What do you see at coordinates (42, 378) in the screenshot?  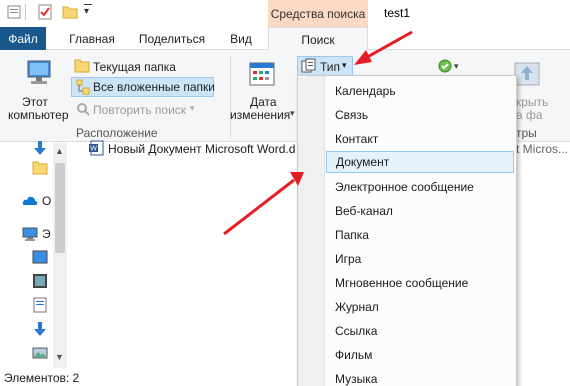 I see `item-count: Элементов: 2` at bounding box center [42, 378].